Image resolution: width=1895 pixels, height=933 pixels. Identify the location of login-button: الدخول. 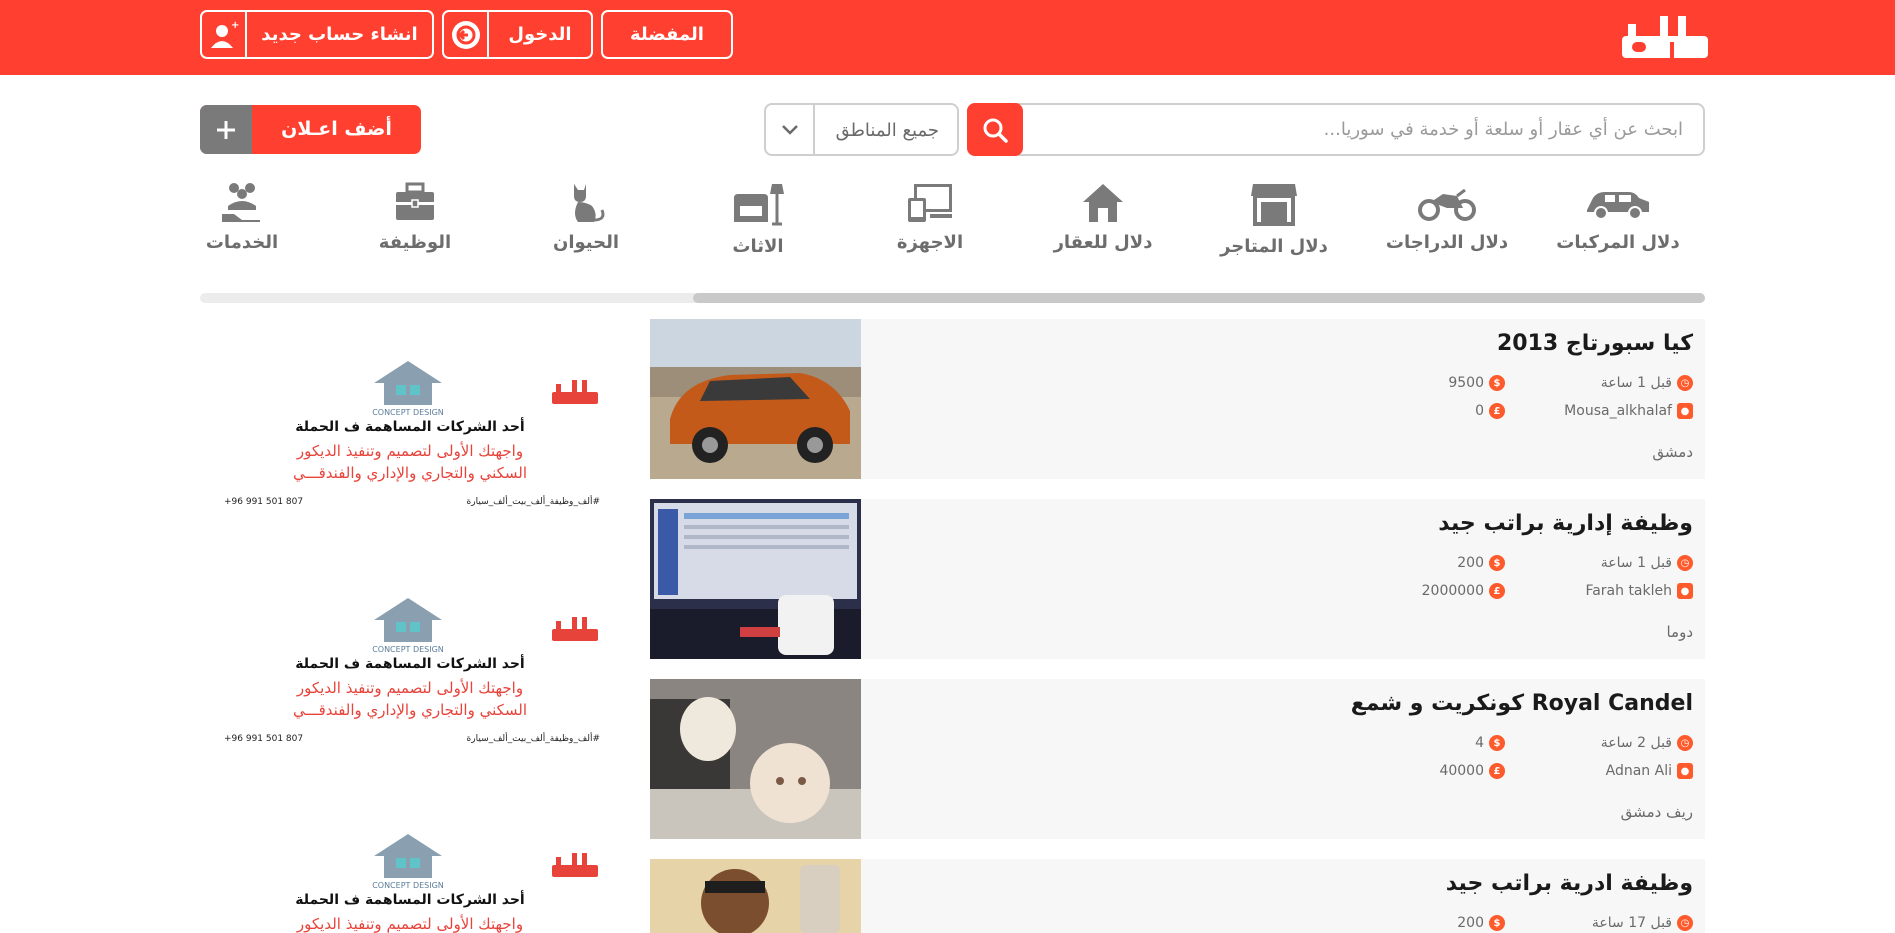
(517, 34).